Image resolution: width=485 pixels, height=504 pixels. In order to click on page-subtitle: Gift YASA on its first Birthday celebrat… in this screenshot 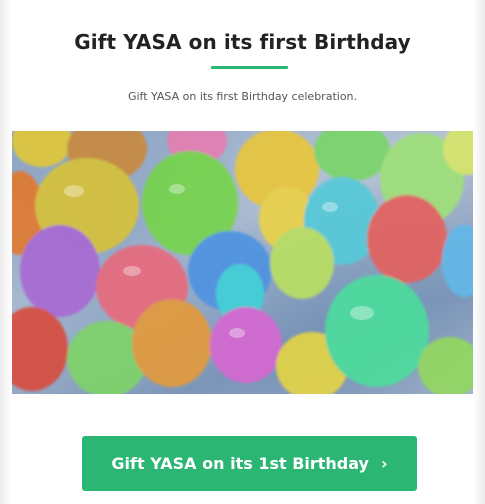, I will do `click(242, 96)`.